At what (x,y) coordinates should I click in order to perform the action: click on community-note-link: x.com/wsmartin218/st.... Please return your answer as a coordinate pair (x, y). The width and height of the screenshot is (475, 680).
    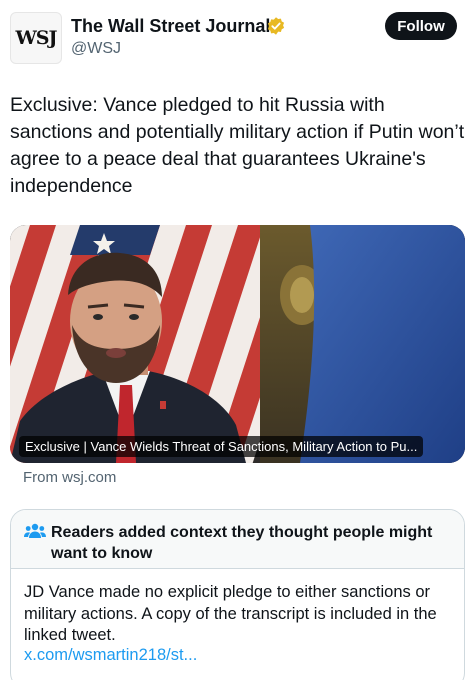
    Looking at the image, I should click on (110, 655).